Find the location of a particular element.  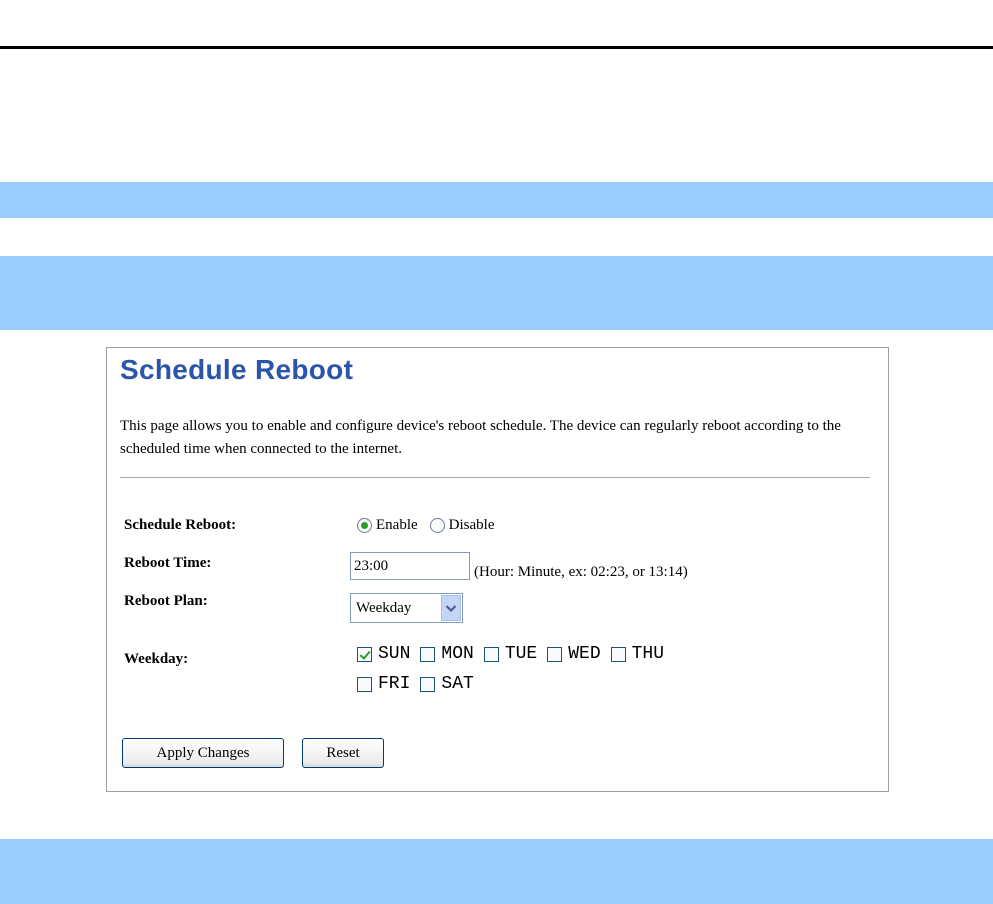

chevron-down-glyph is located at coordinates (451, 608).